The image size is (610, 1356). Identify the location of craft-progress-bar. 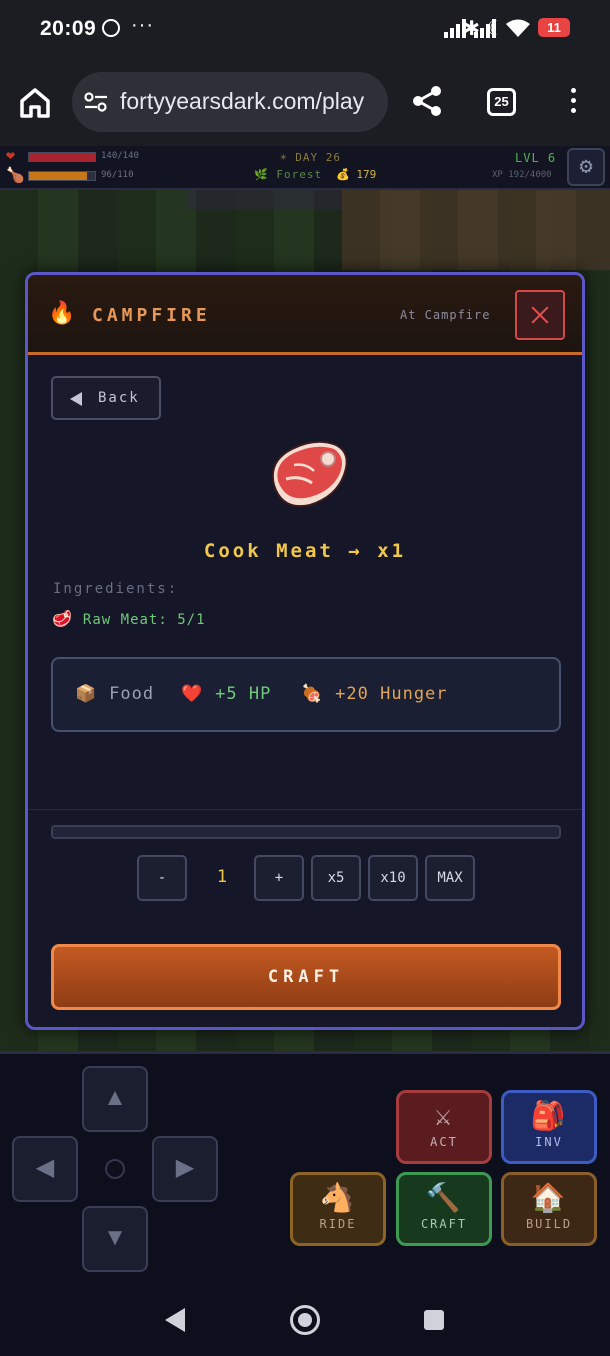
(306, 832).